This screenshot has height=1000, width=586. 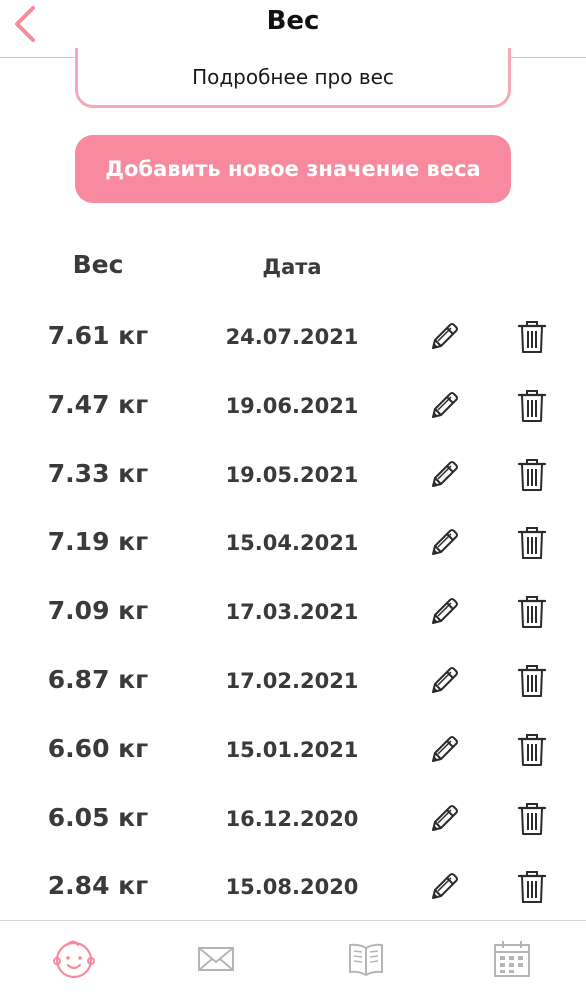 I want to click on weight-value: 6.60 кг, so click(x=98, y=748).